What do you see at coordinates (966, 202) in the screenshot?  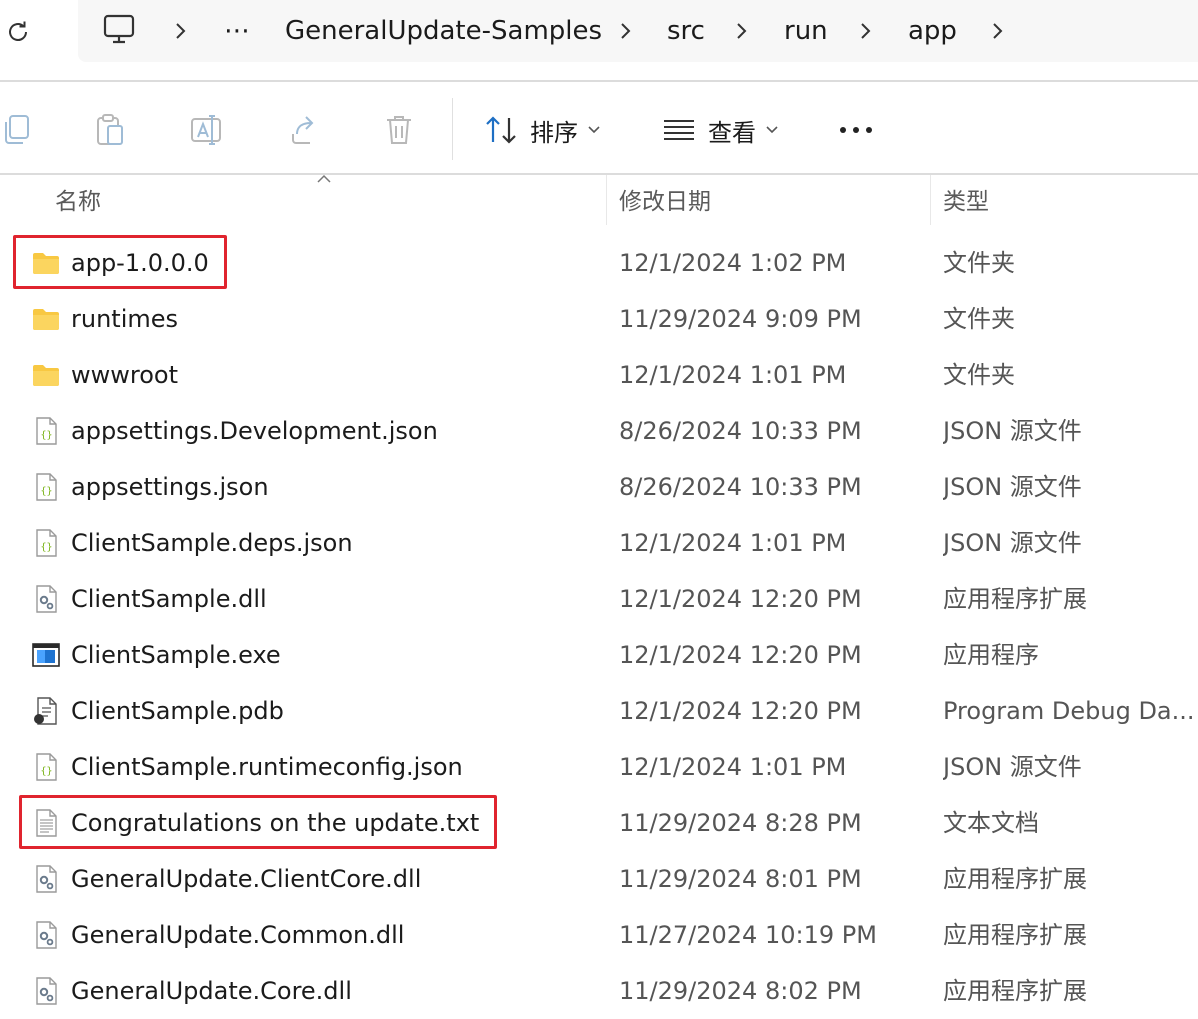 I see `column-header-type: 类型` at bounding box center [966, 202].